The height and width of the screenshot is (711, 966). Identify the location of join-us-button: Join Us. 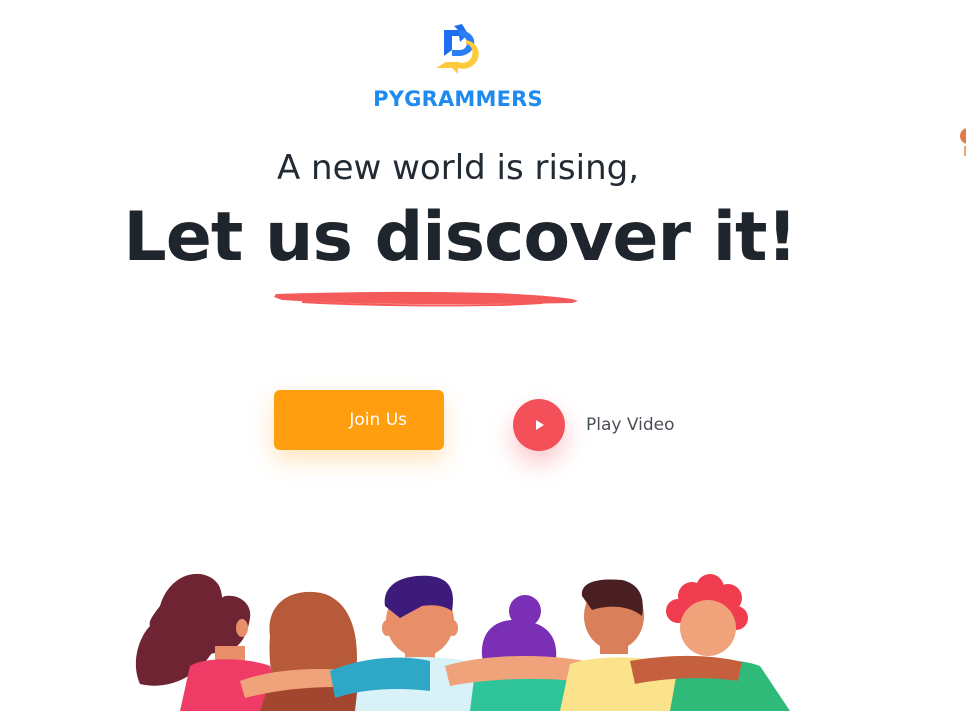
(359, 420).